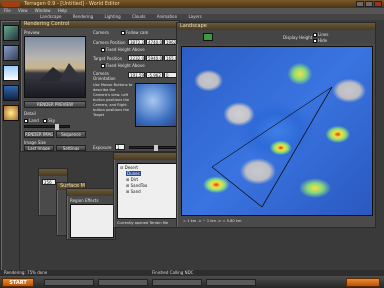 The height and width of the screenshot is (288, 384). I want to click on camera-label: Camera, so click(101, 32).